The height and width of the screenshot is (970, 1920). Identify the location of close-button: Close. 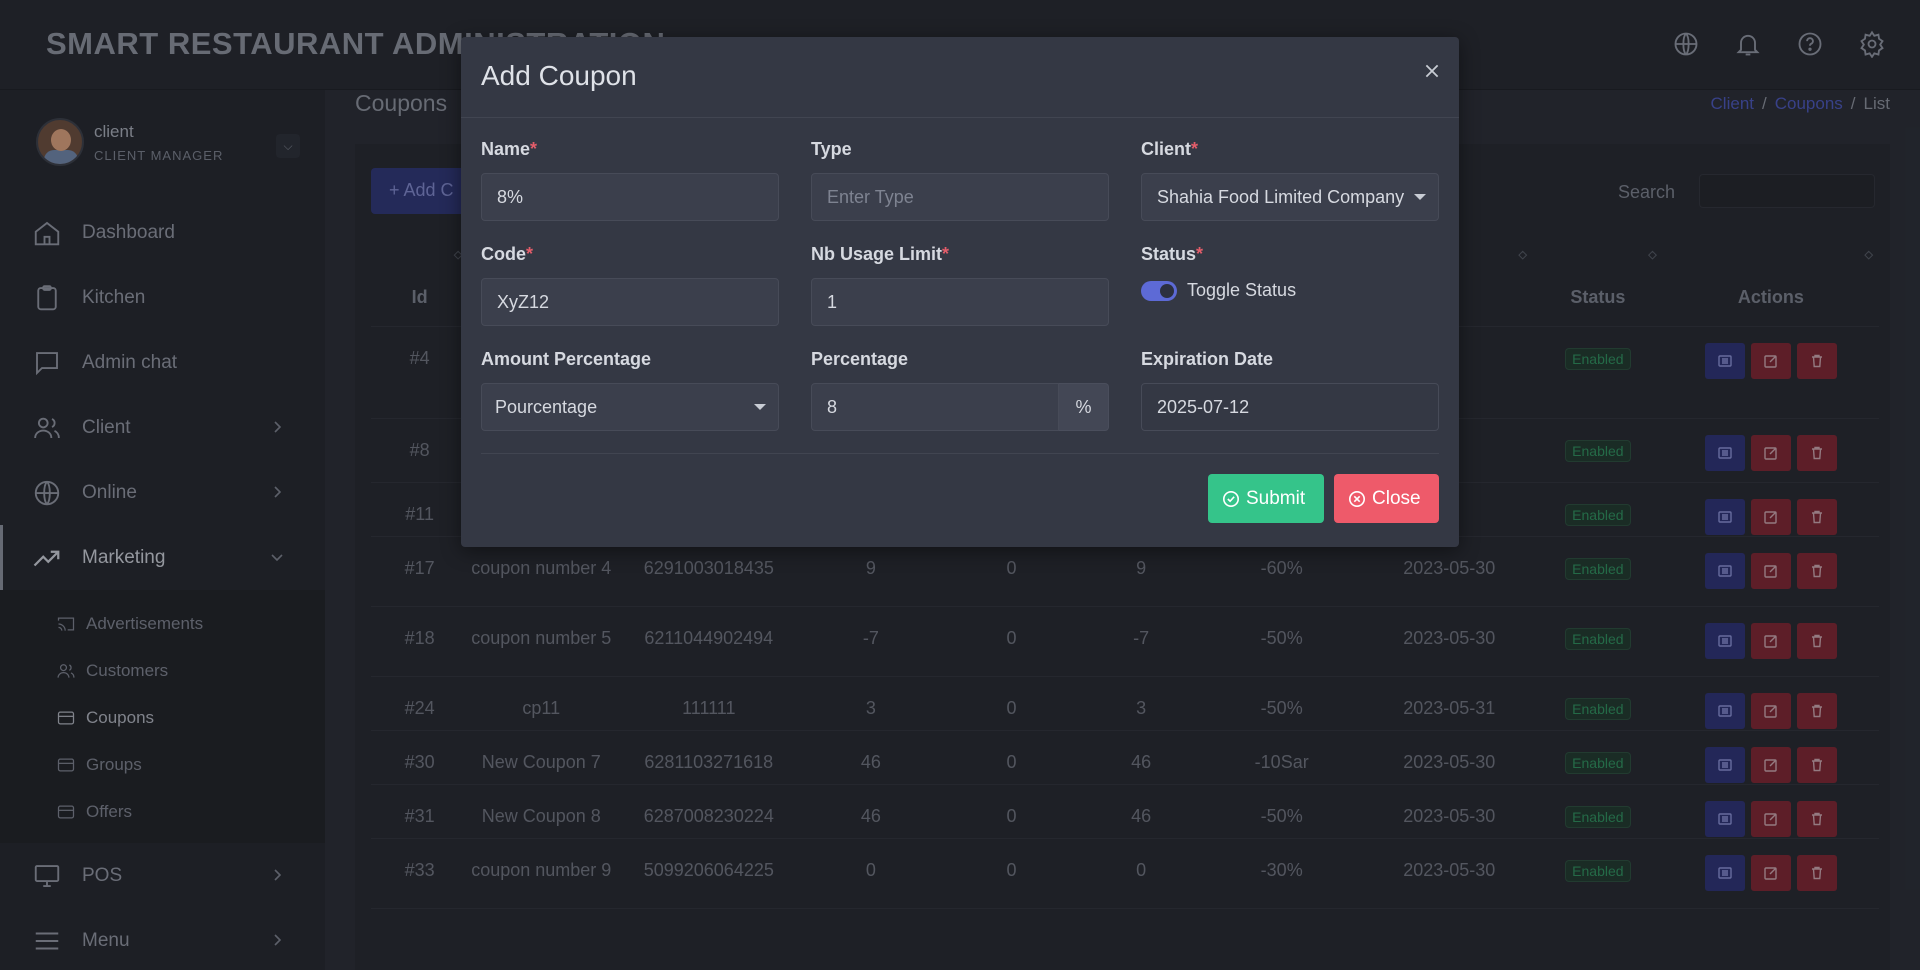
(1386, 498).